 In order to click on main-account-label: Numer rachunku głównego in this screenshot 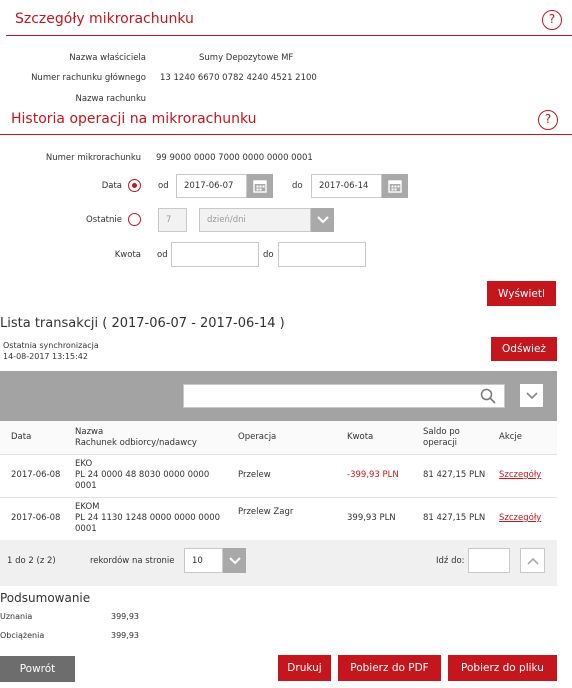, I will do `click(88, 78)`.